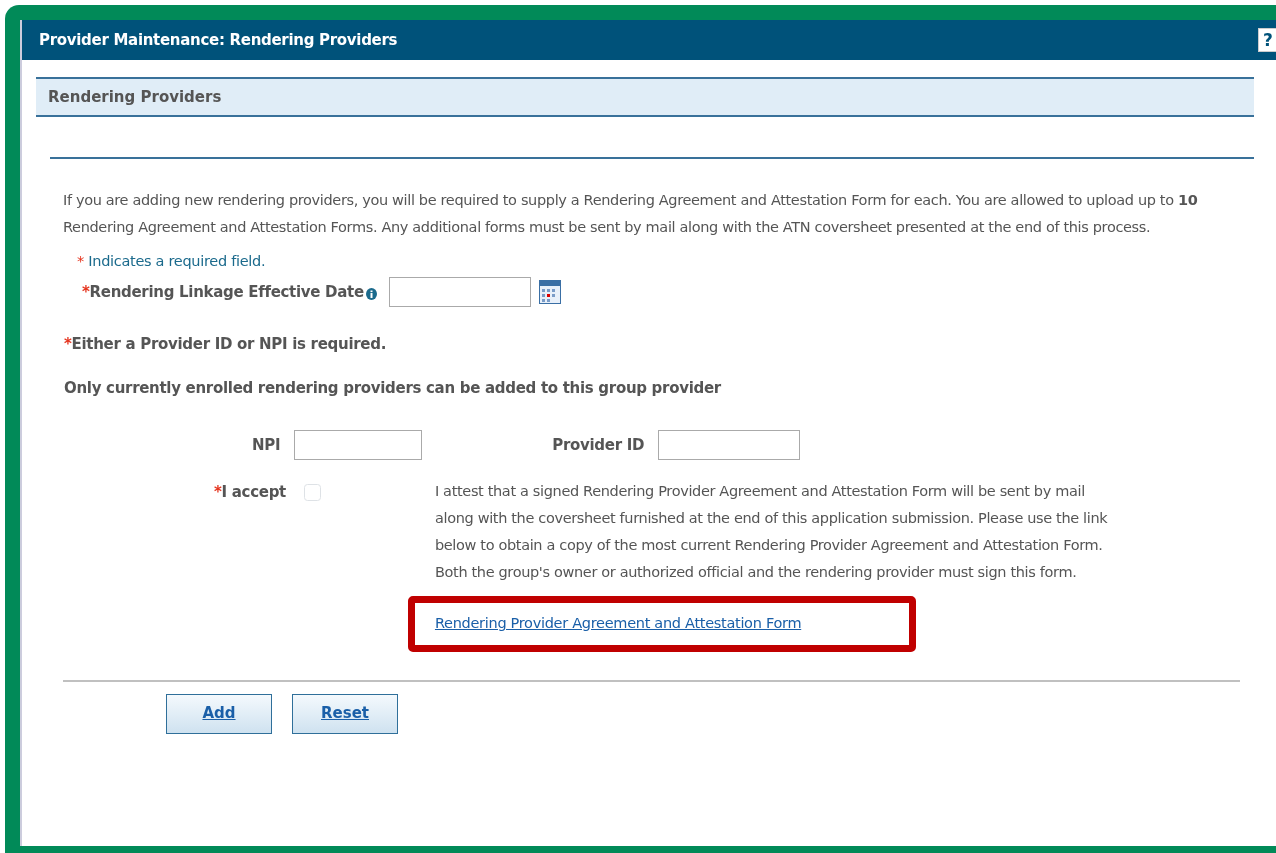  What do you see at coordinates (219, 713) in the screenshot?
I see `form-button: Add` at bounding box center [219, 713].